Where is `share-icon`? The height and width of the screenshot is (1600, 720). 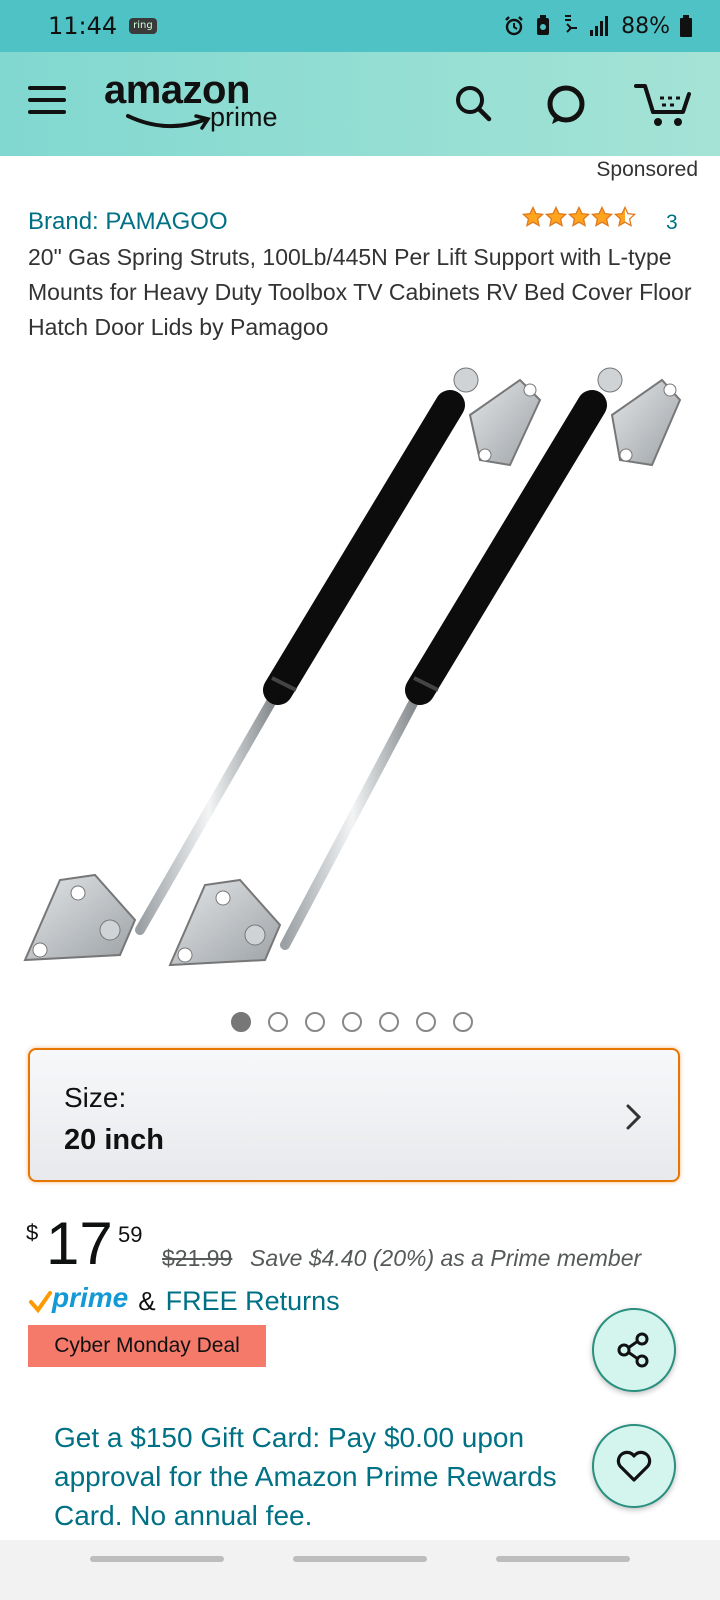
share-icon is located at coordinates (633, 1350).